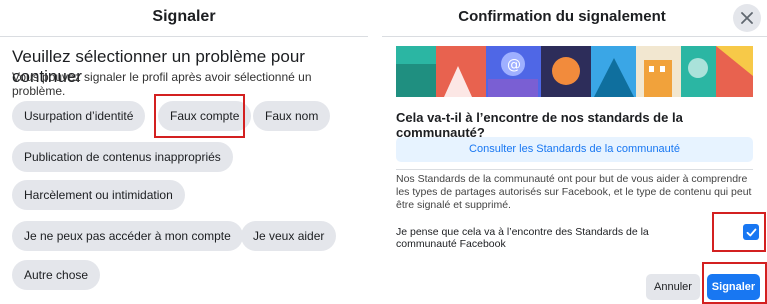 The image size is (767, 304). What do you see at coordinates (56, 275) in the screenshot?
I see `option-other: Autre chose` at bounding box center [56, 275].